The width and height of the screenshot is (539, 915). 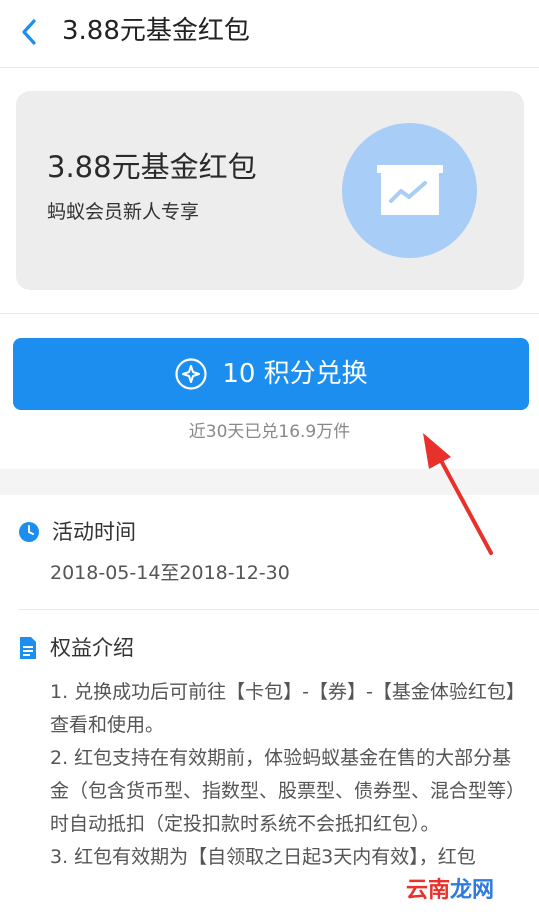 What do you see at coordinates (458, 494) in the screenshot?
I see `annotation-arrow-icon` at bounding box center [458, 494].